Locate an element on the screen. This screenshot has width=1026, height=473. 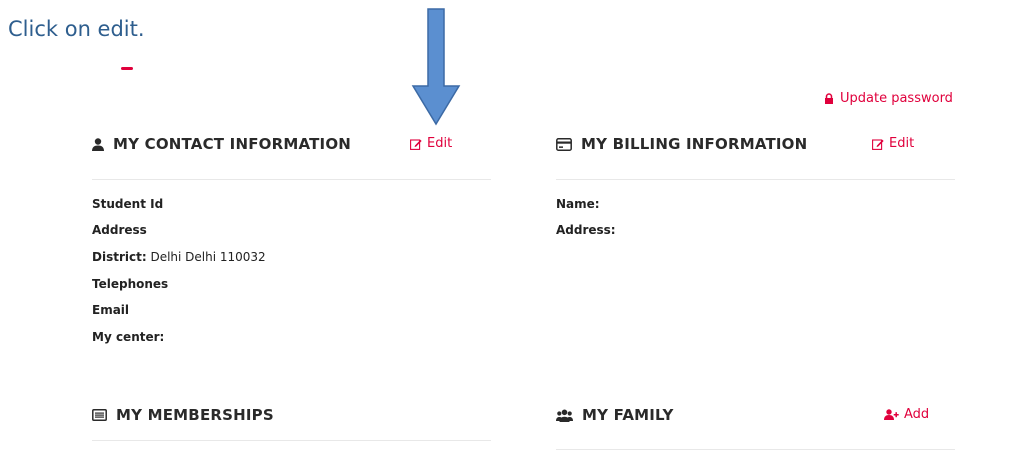
user-icon is located at coordinates (98, 144).